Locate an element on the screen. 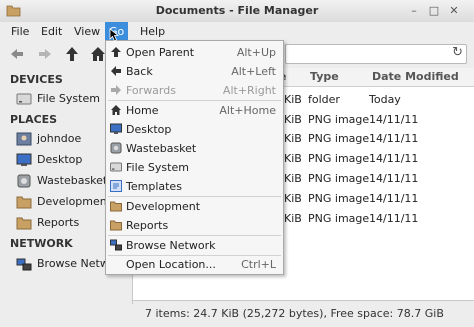  home-icon is located at coordinates (116, 110).